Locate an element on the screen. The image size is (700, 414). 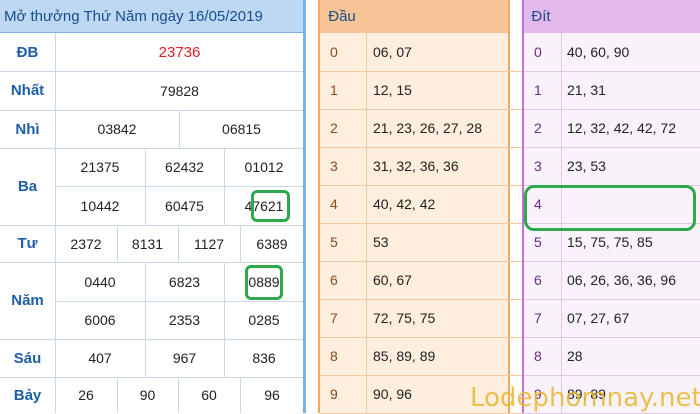
dit-values-7: 07, 27, 67 is located at coordinates (598, 318).